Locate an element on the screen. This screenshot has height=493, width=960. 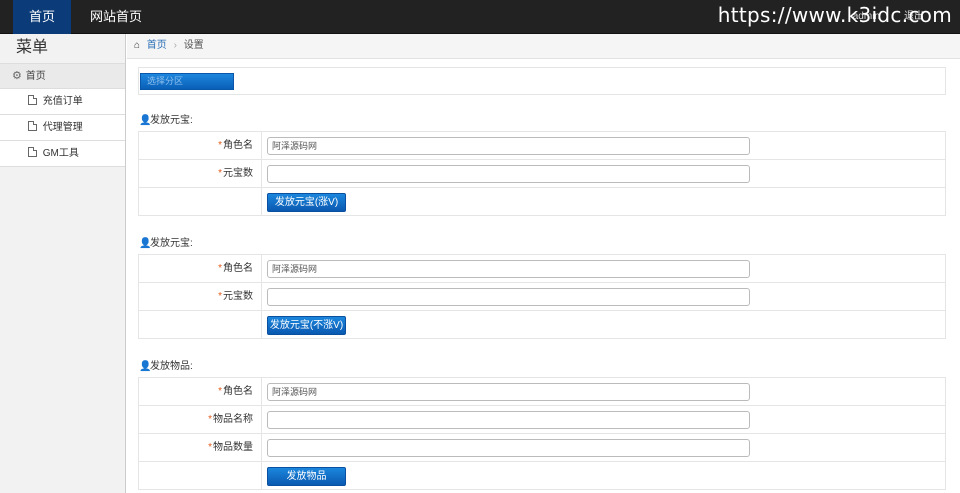
field-label-text: 物品名称 is located at coordinates (233, 419).